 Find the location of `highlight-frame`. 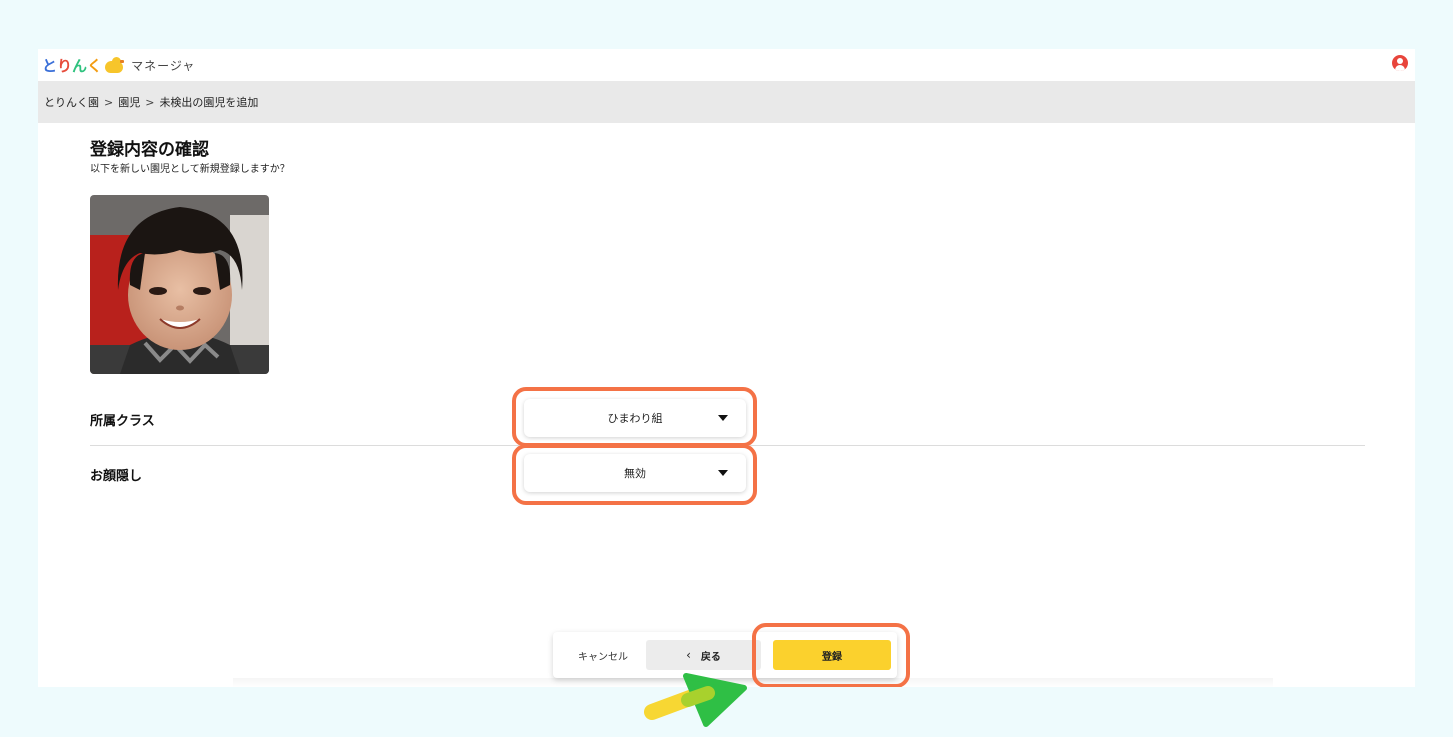

highlight-frame is located at coordinates (831, 655).